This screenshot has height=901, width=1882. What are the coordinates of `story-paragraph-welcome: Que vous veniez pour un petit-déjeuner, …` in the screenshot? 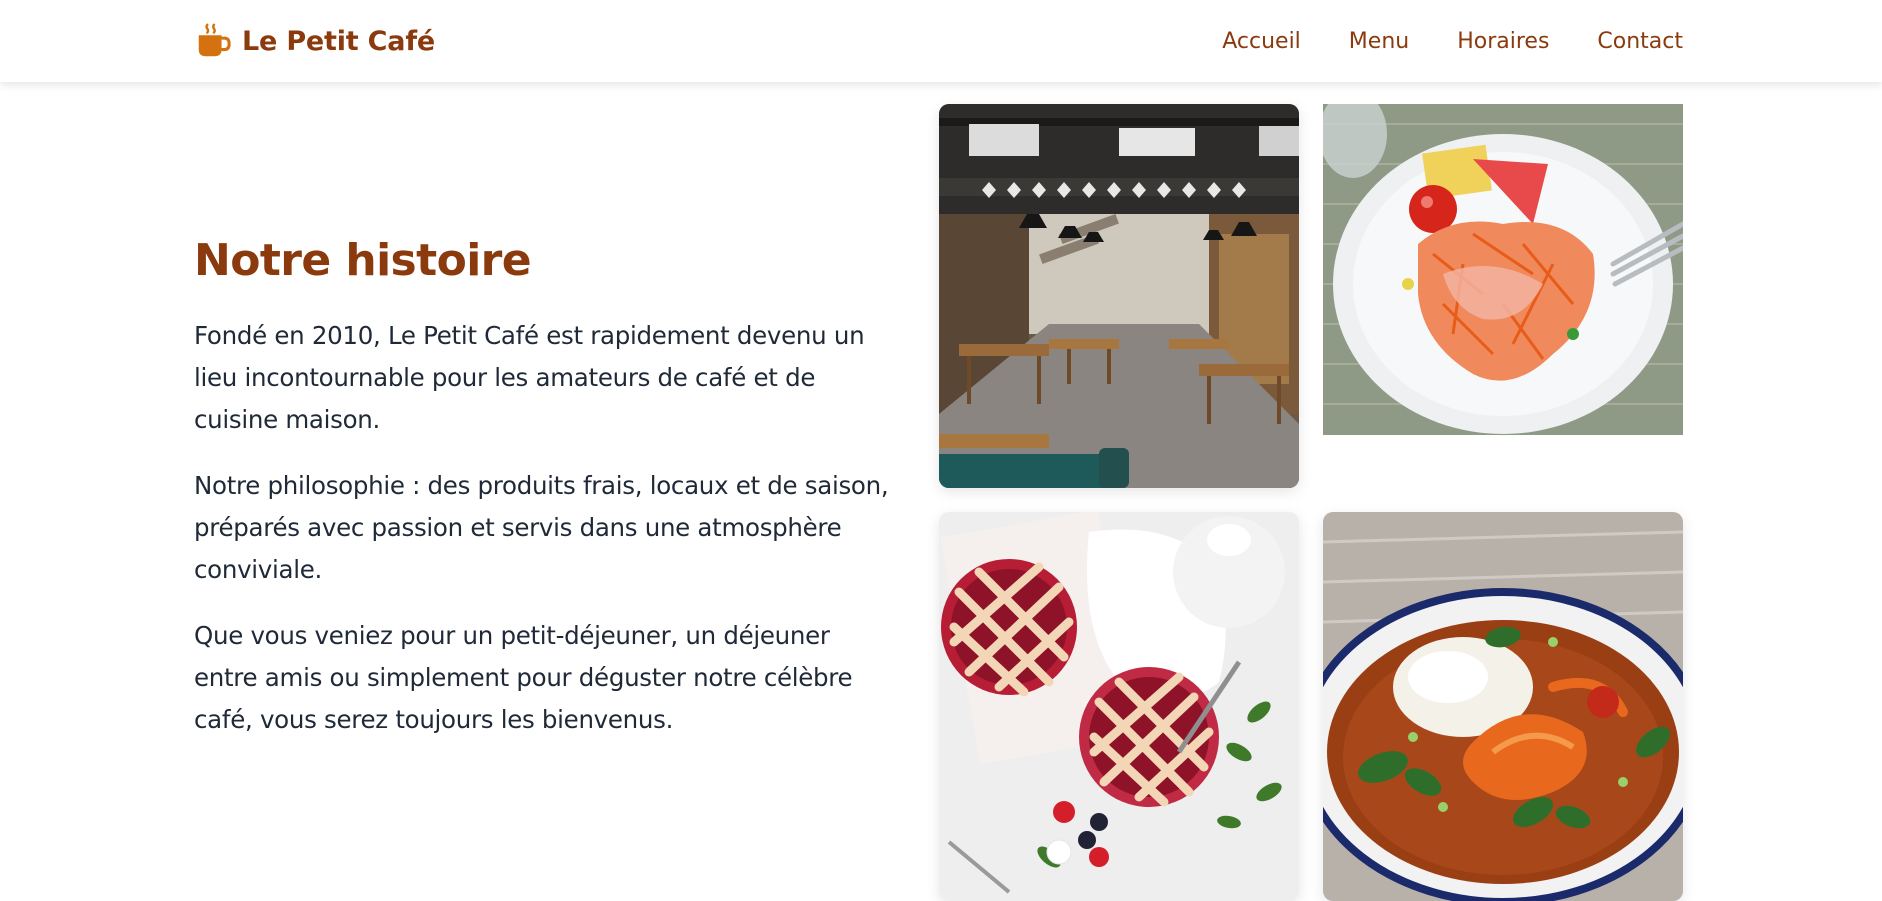 It's located at (523, 677).